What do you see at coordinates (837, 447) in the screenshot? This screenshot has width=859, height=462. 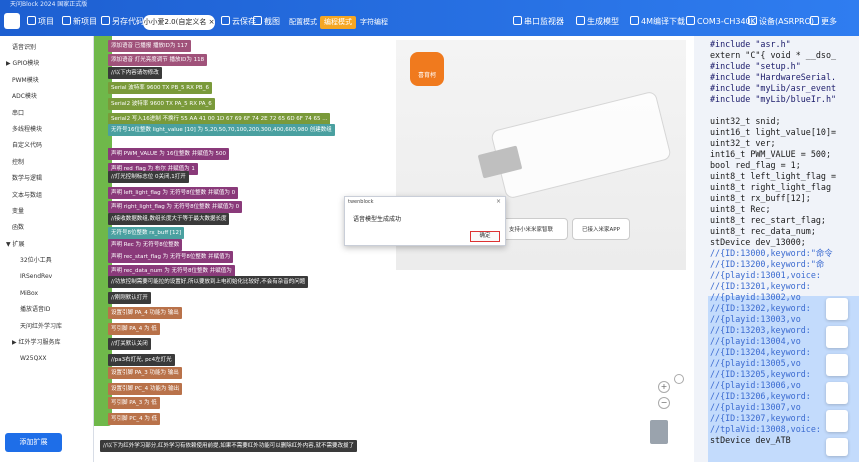 I see `chat-icon` at bounding box center [837, 447].